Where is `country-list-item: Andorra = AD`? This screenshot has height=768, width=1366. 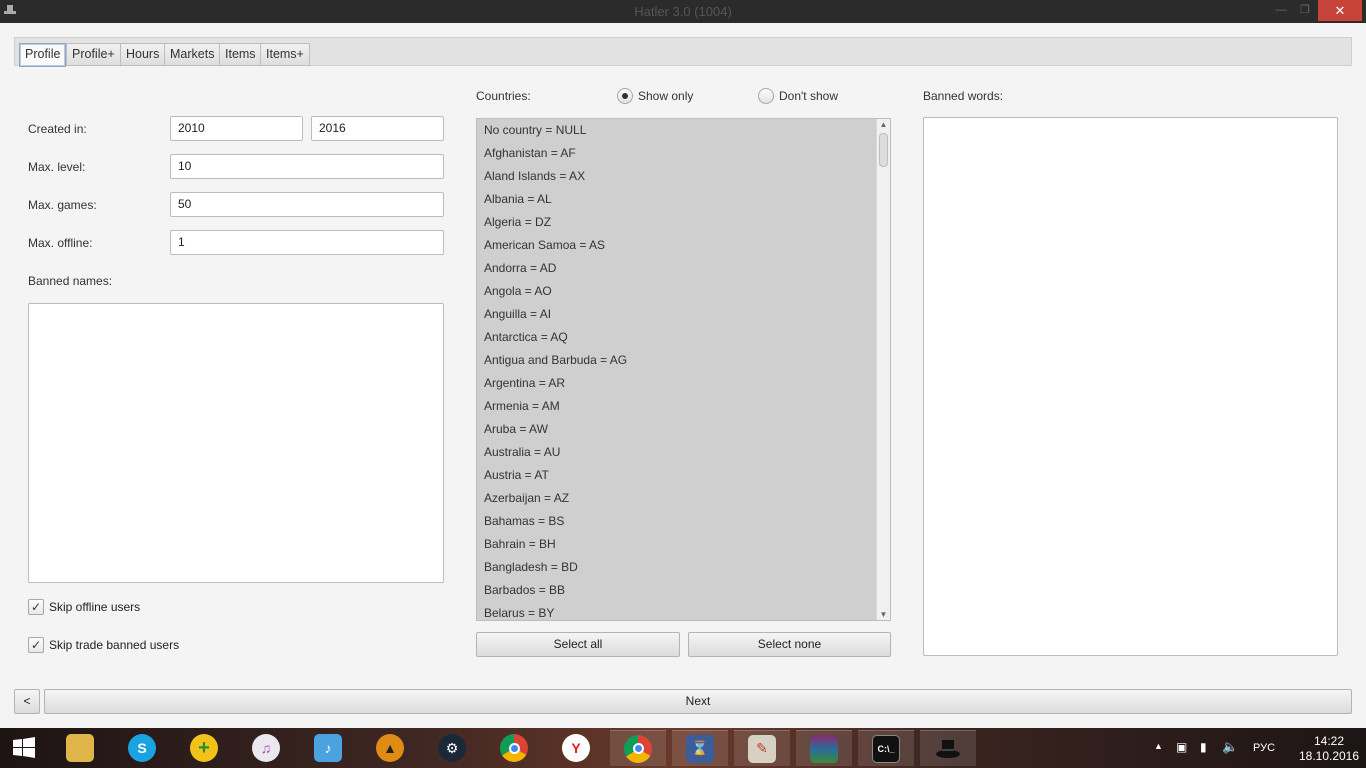 country-list-item: Andorra = AD is located at coordinates (683, 268).